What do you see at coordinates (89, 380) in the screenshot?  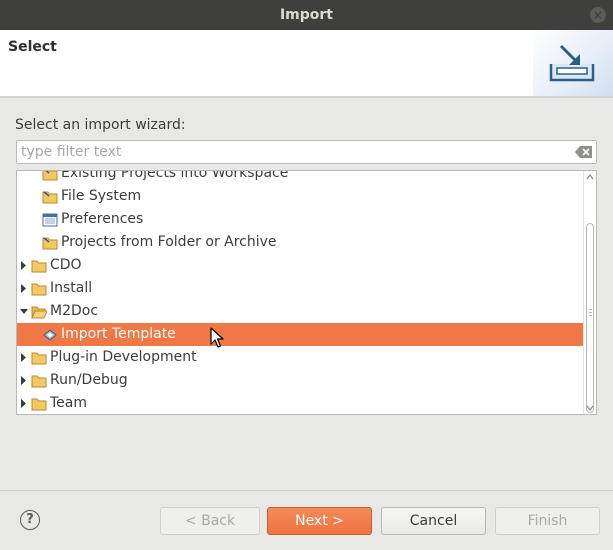 I see `tree-item-label: Run/Debug` at bounding box center [89, 380].